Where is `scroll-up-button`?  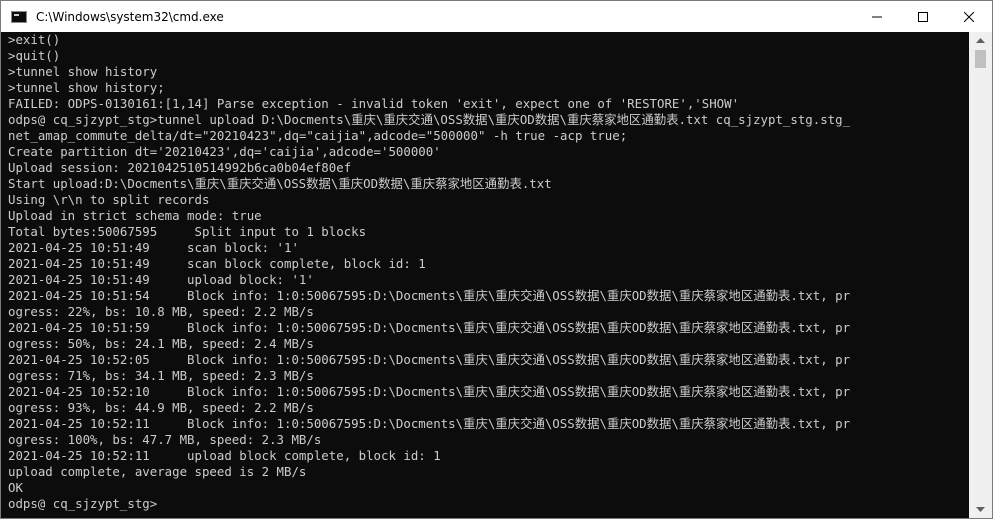 scroll-up-button is located at coordinates (980, 40).